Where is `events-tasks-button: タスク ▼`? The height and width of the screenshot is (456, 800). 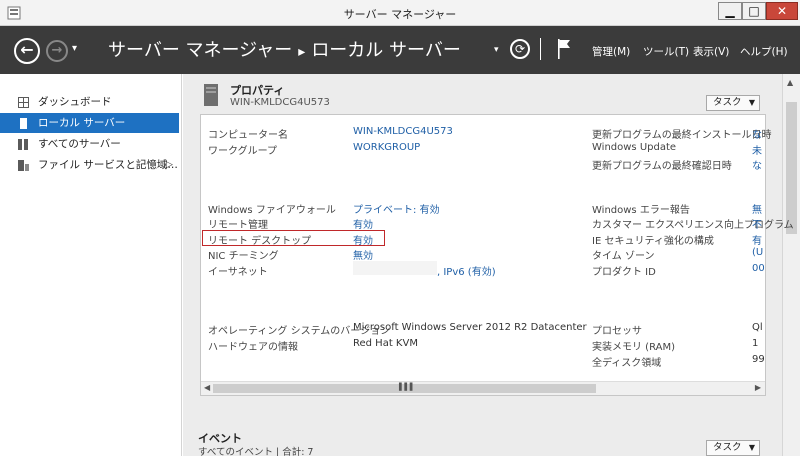 events-tasks-button: タスク ▼ is located at coordinates (733, 448).